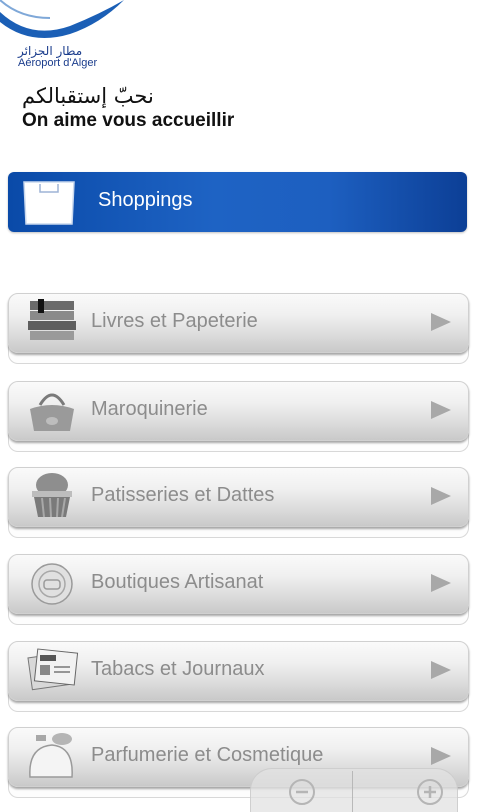  Describe the element at coordinates (51, 755) in the screenshot. I see `perfume-bottle-icon` at that location.